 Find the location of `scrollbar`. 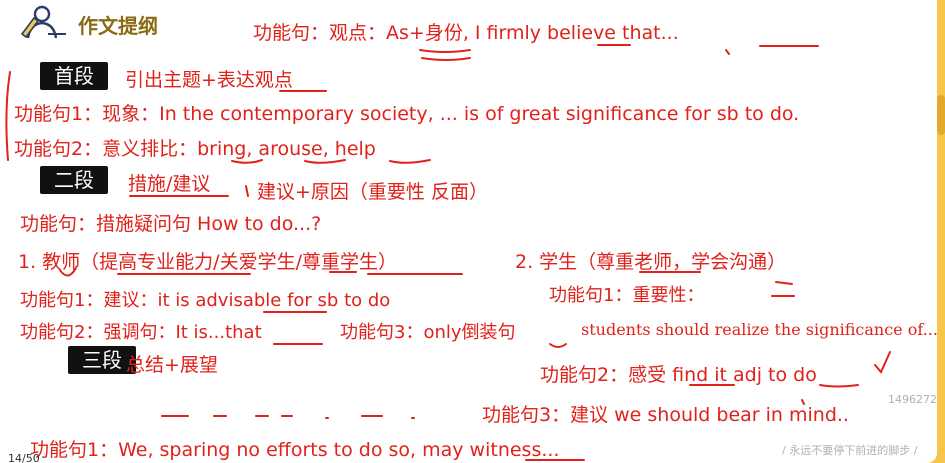

scrollbar is located at coordinates (941, 231).